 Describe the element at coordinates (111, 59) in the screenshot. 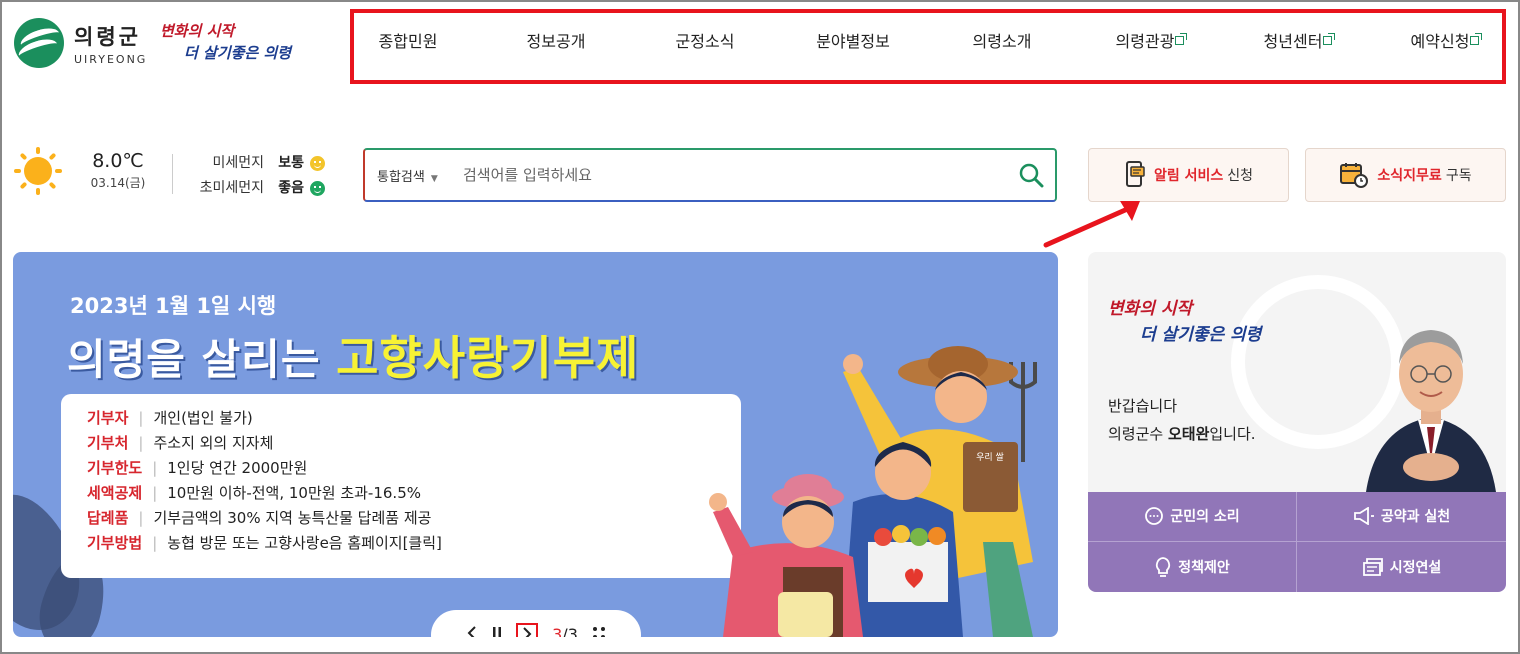

I see `logo-english: UIRYEONG` at that location.